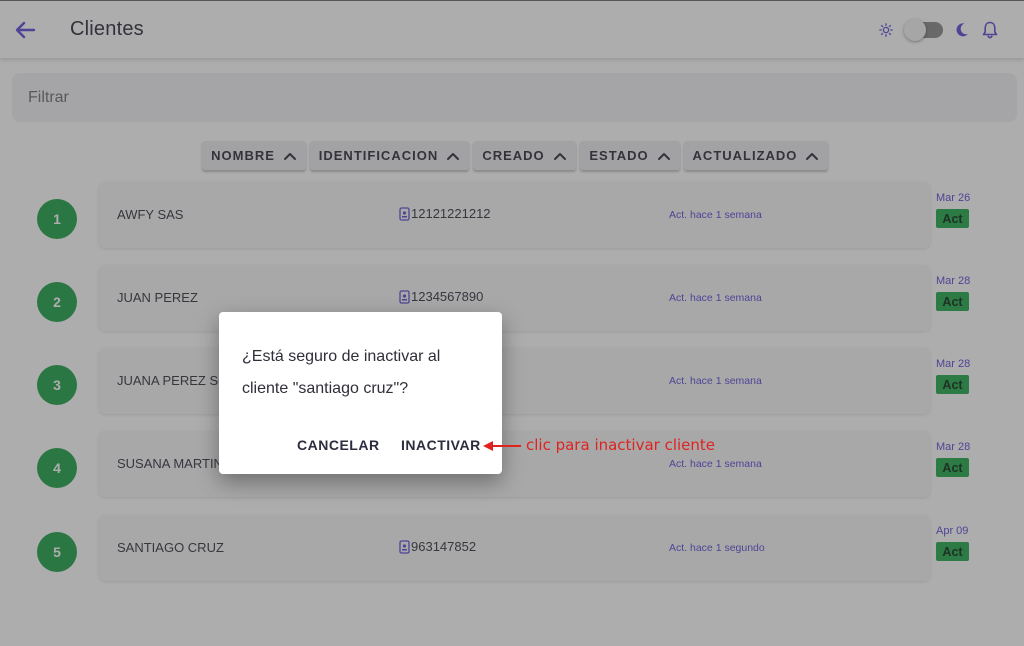  I want to click on inactivate-button: INACTIVAR, so click(441, 445).